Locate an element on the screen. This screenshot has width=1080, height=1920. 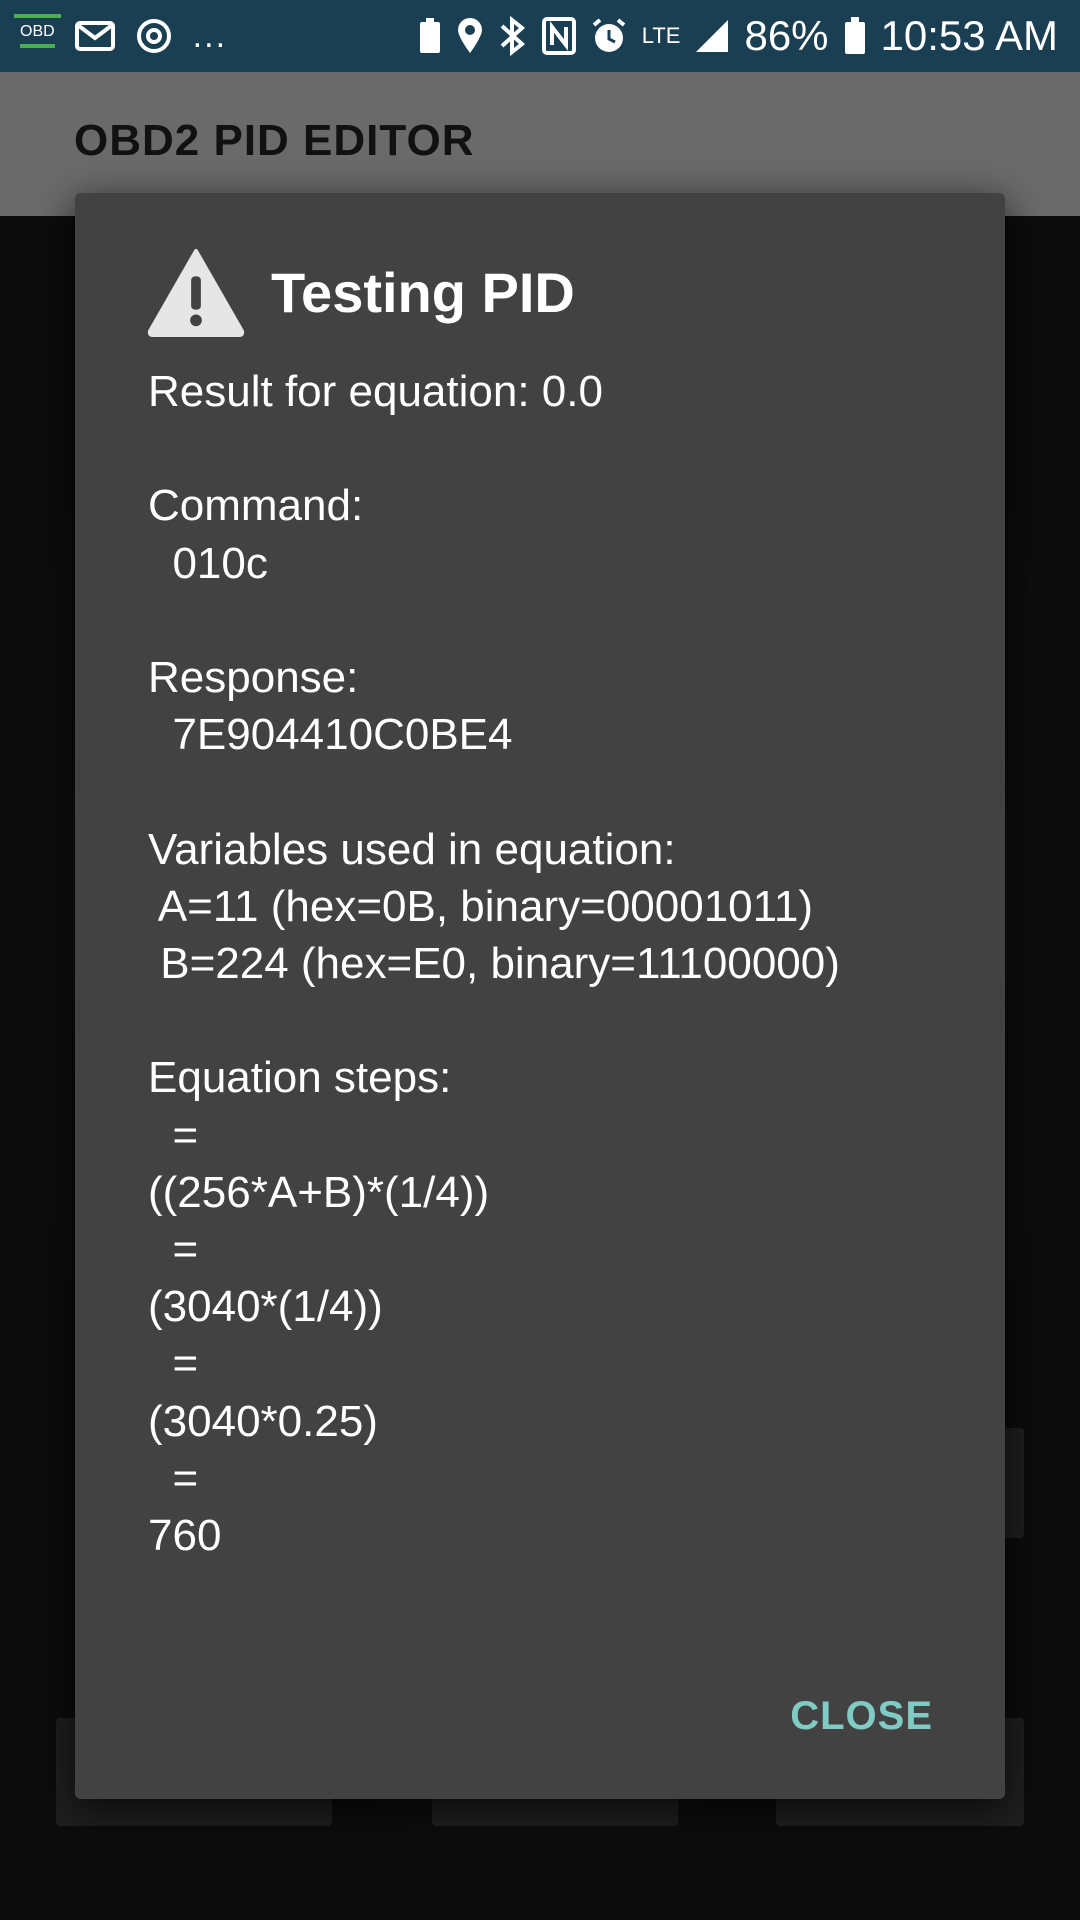
lte-icon: LTE is located at coordinates (661, 35).